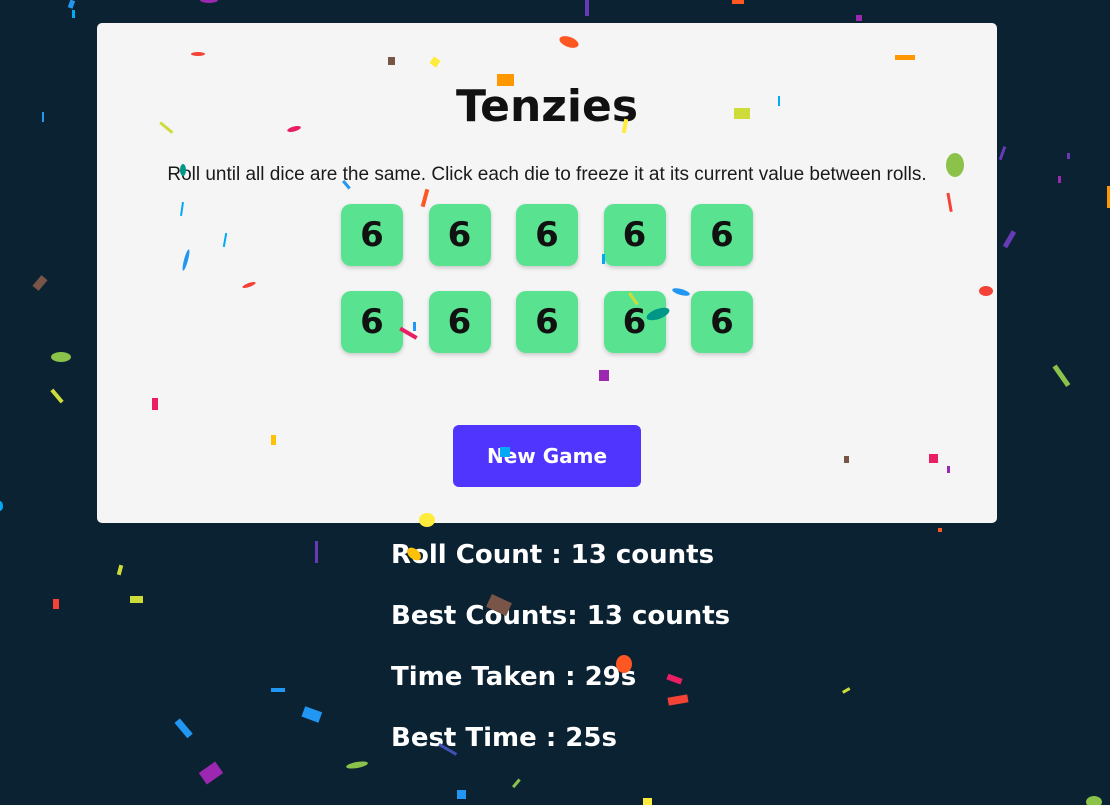 The image size is (1110, 805). I want to click on new-game-button: New Game, so click(547, 456).